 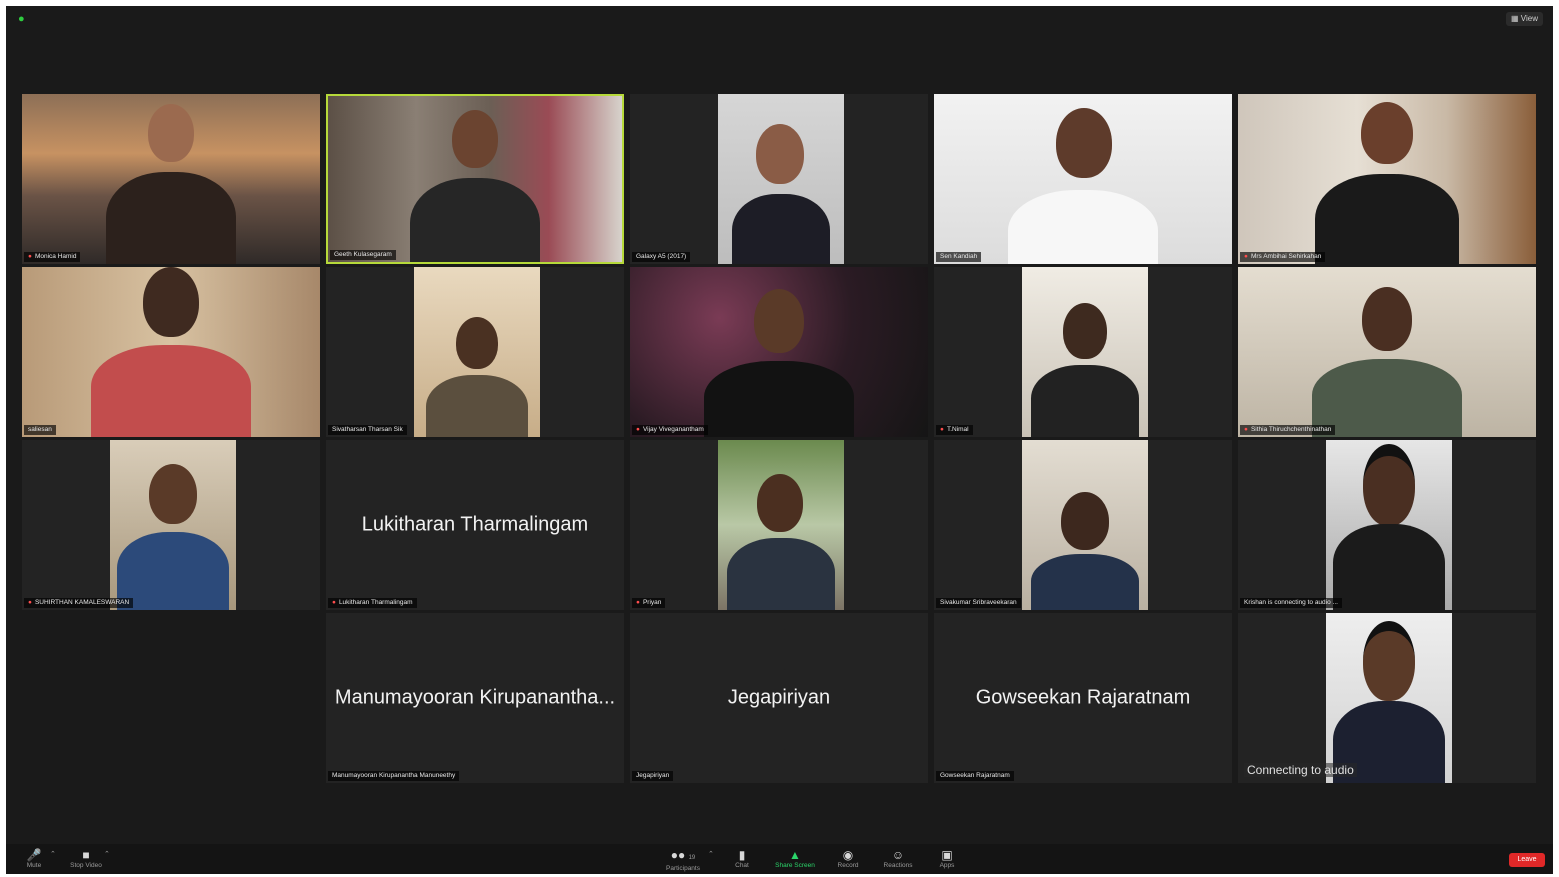 I want to click on participant-display-name: Gowseekan Rajaratnam, so click(x=1083, y=697).